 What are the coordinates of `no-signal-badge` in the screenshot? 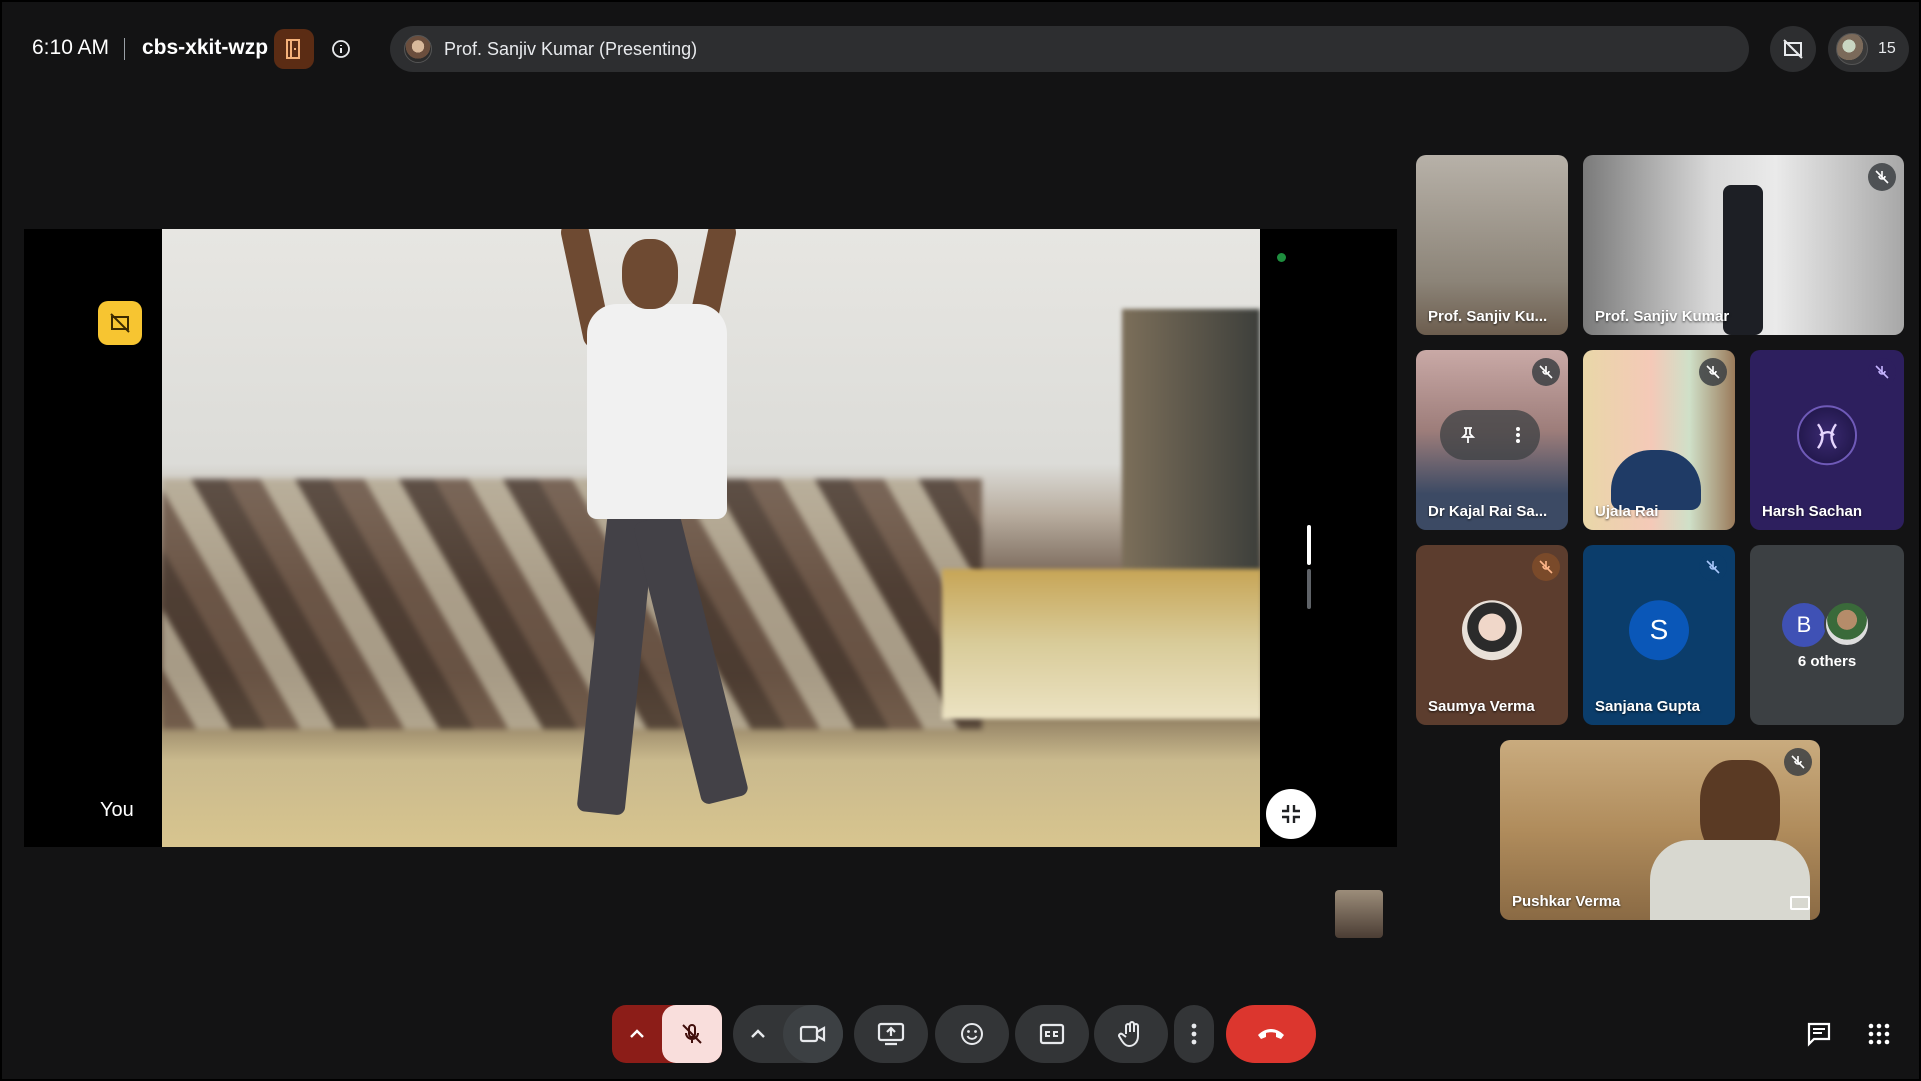 It's located at (120, 323).